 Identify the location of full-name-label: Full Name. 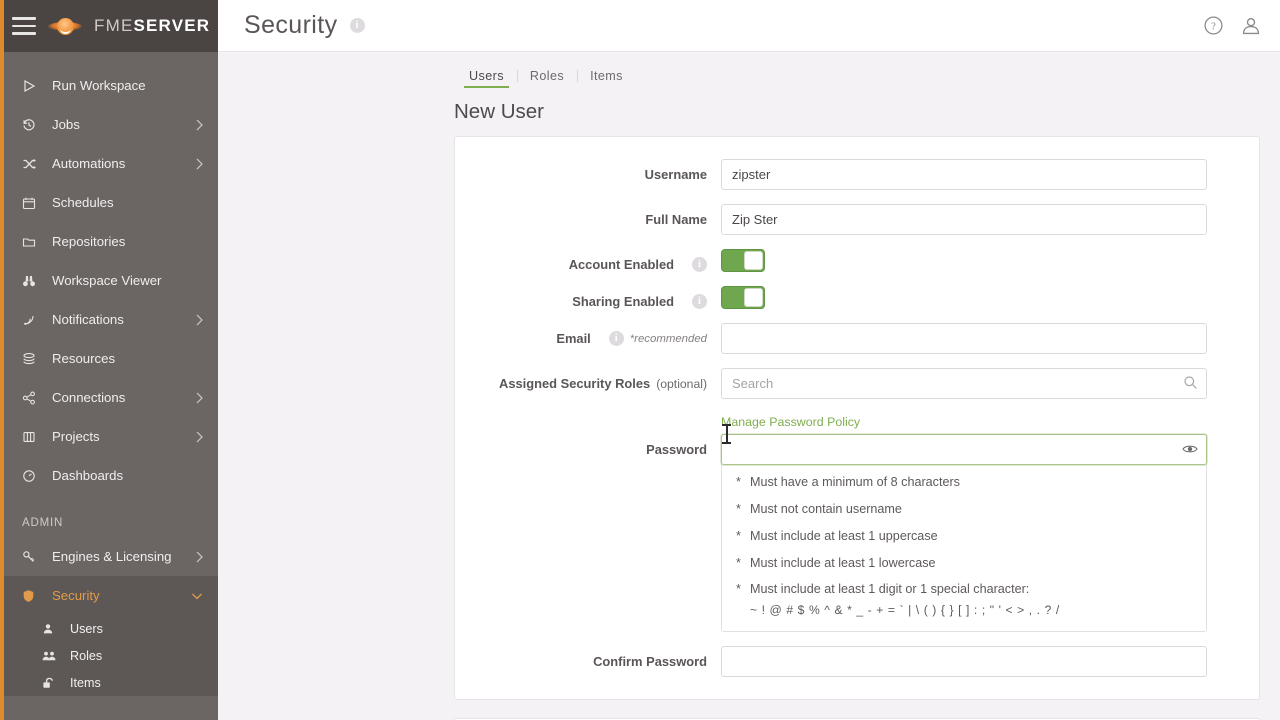
(676, 219).